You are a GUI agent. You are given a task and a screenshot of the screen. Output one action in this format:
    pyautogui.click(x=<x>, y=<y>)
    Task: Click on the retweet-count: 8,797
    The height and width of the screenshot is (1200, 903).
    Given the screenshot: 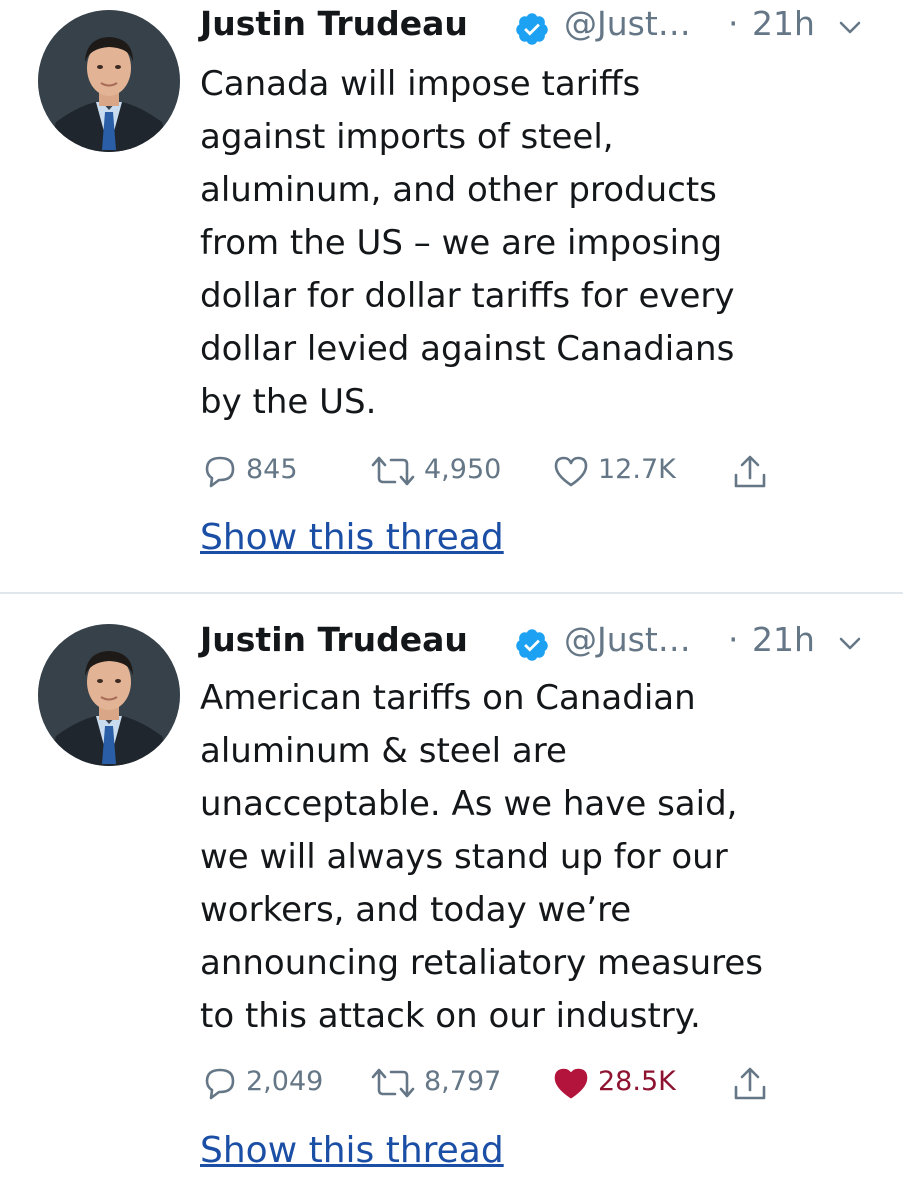 What is the action you would take?
    pyautogui.click(x=463, y=1081)
    